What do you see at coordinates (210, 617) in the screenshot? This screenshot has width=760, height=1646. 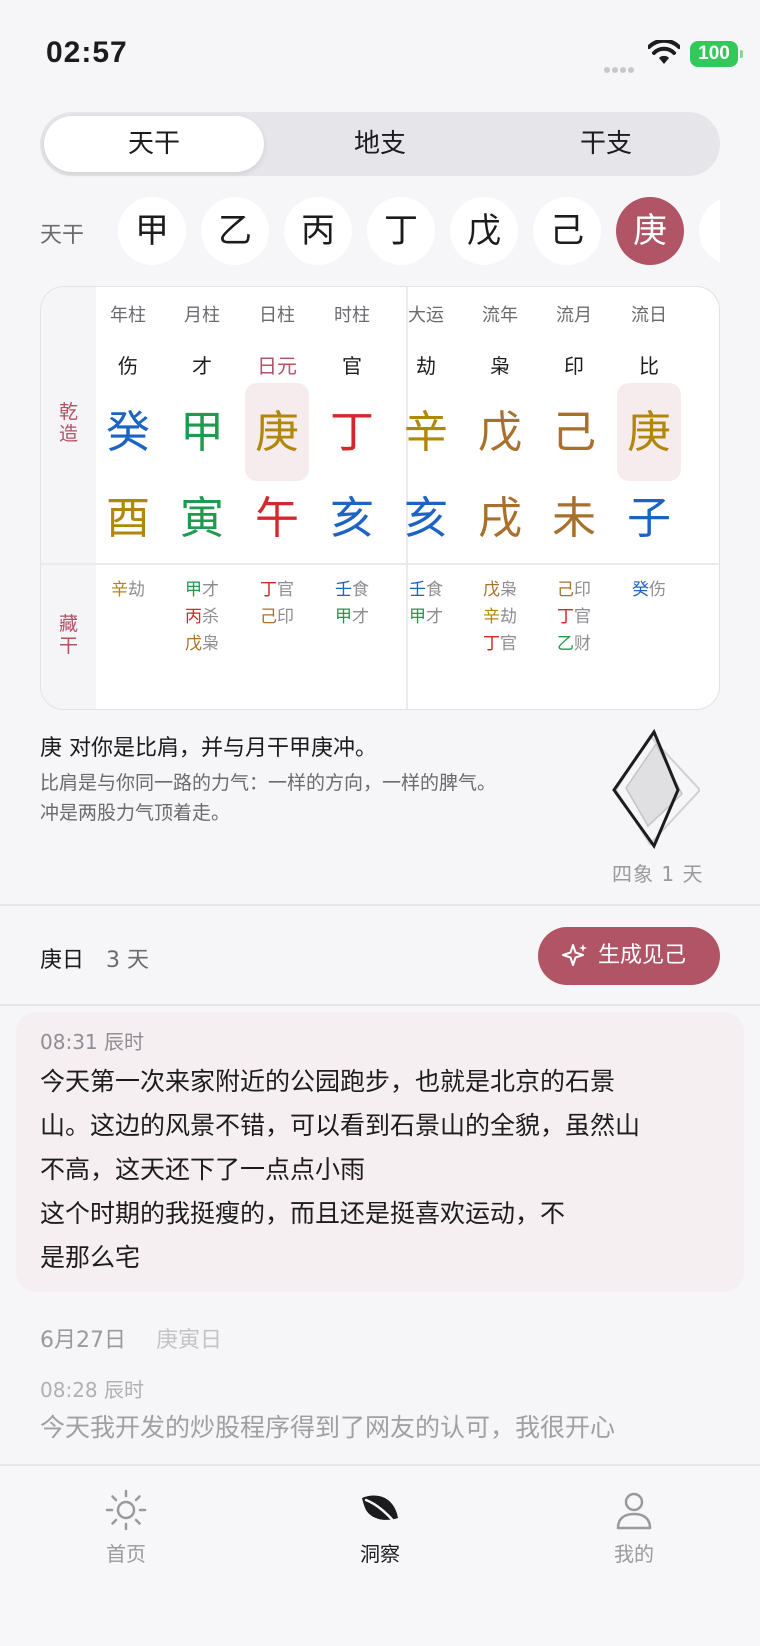 I see `hidden-stem-role: 杀` at bounding box center [210, 617].